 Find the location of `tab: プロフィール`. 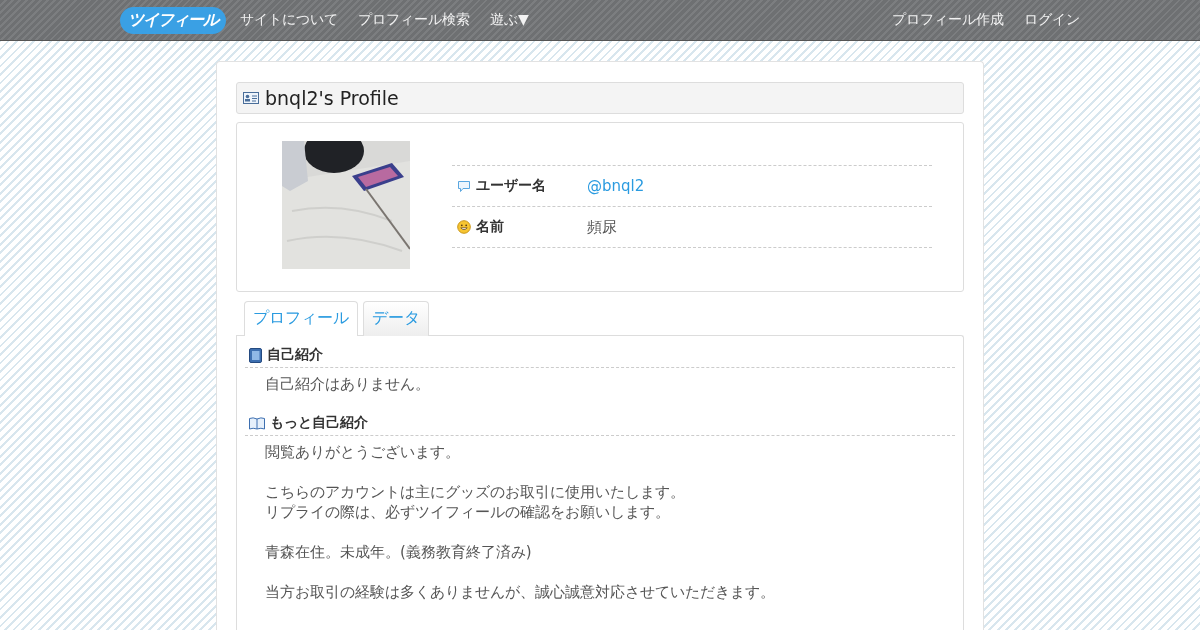

tab: プロフィール is located at coordinates (301, 318).